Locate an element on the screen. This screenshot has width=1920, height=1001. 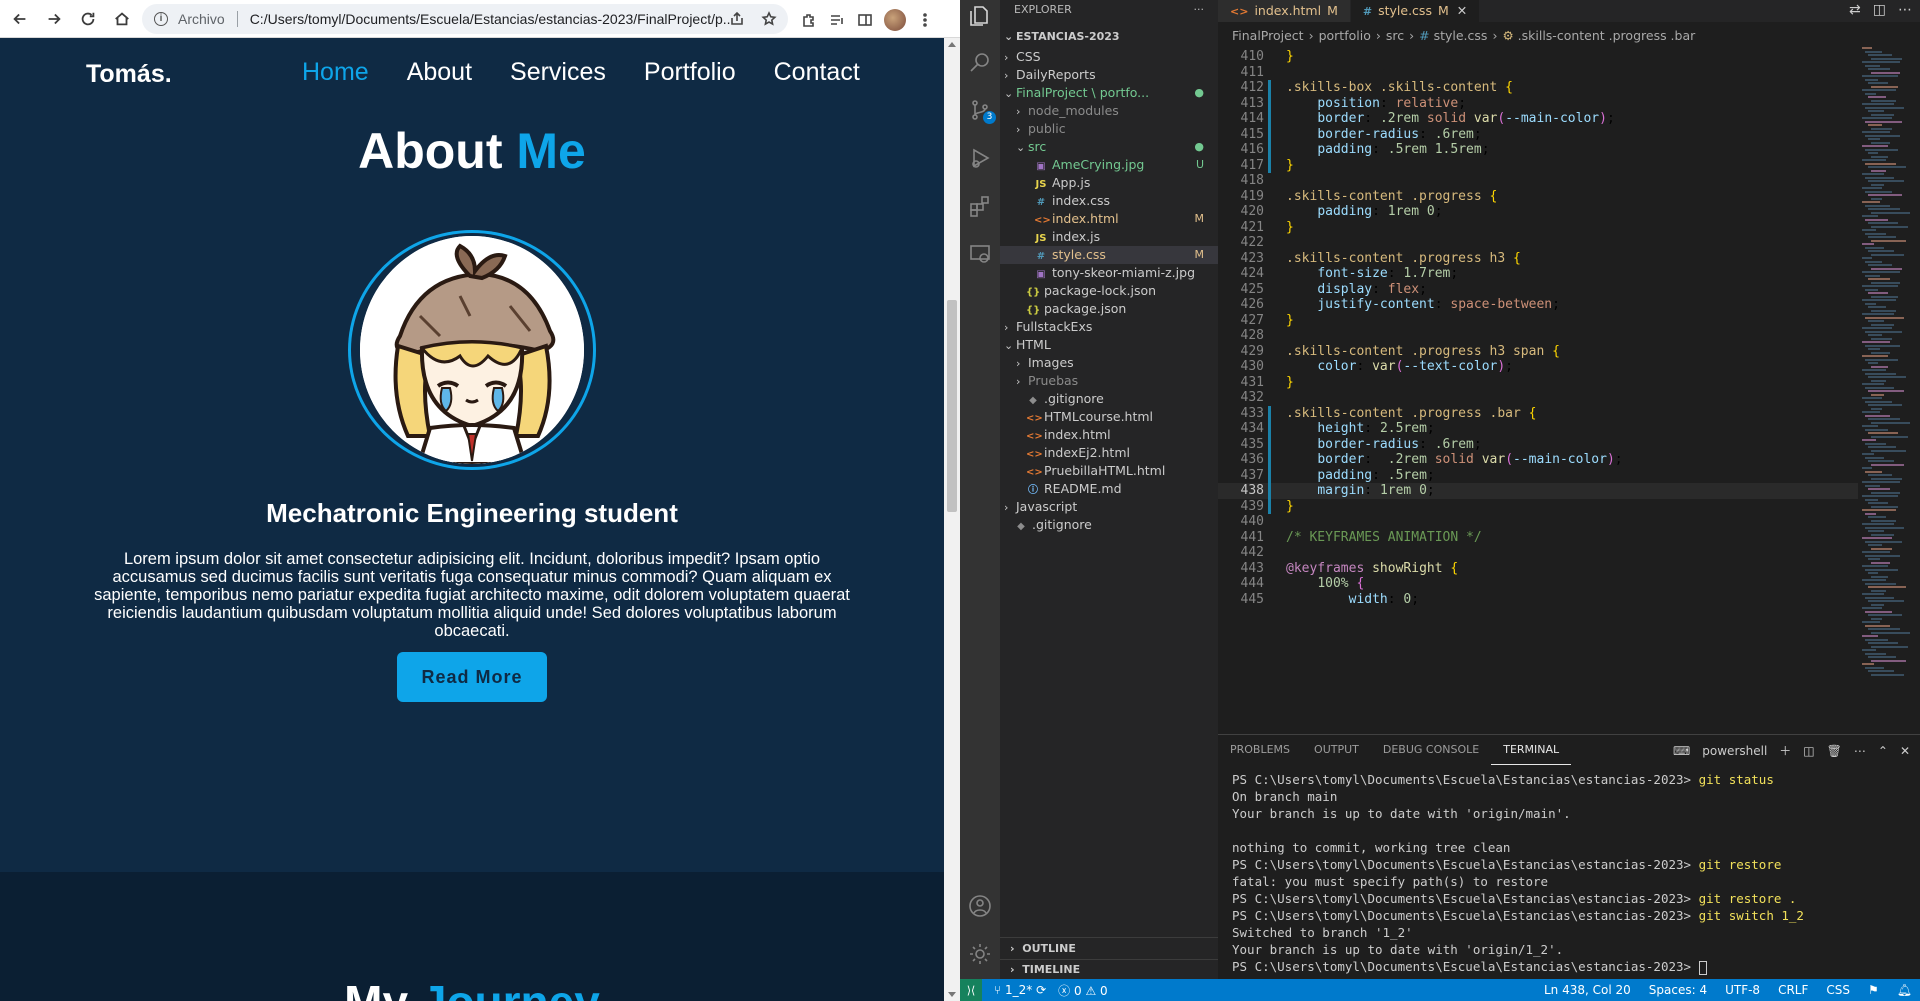
source-control-icon: 3 is located at coordinates (982, 111).